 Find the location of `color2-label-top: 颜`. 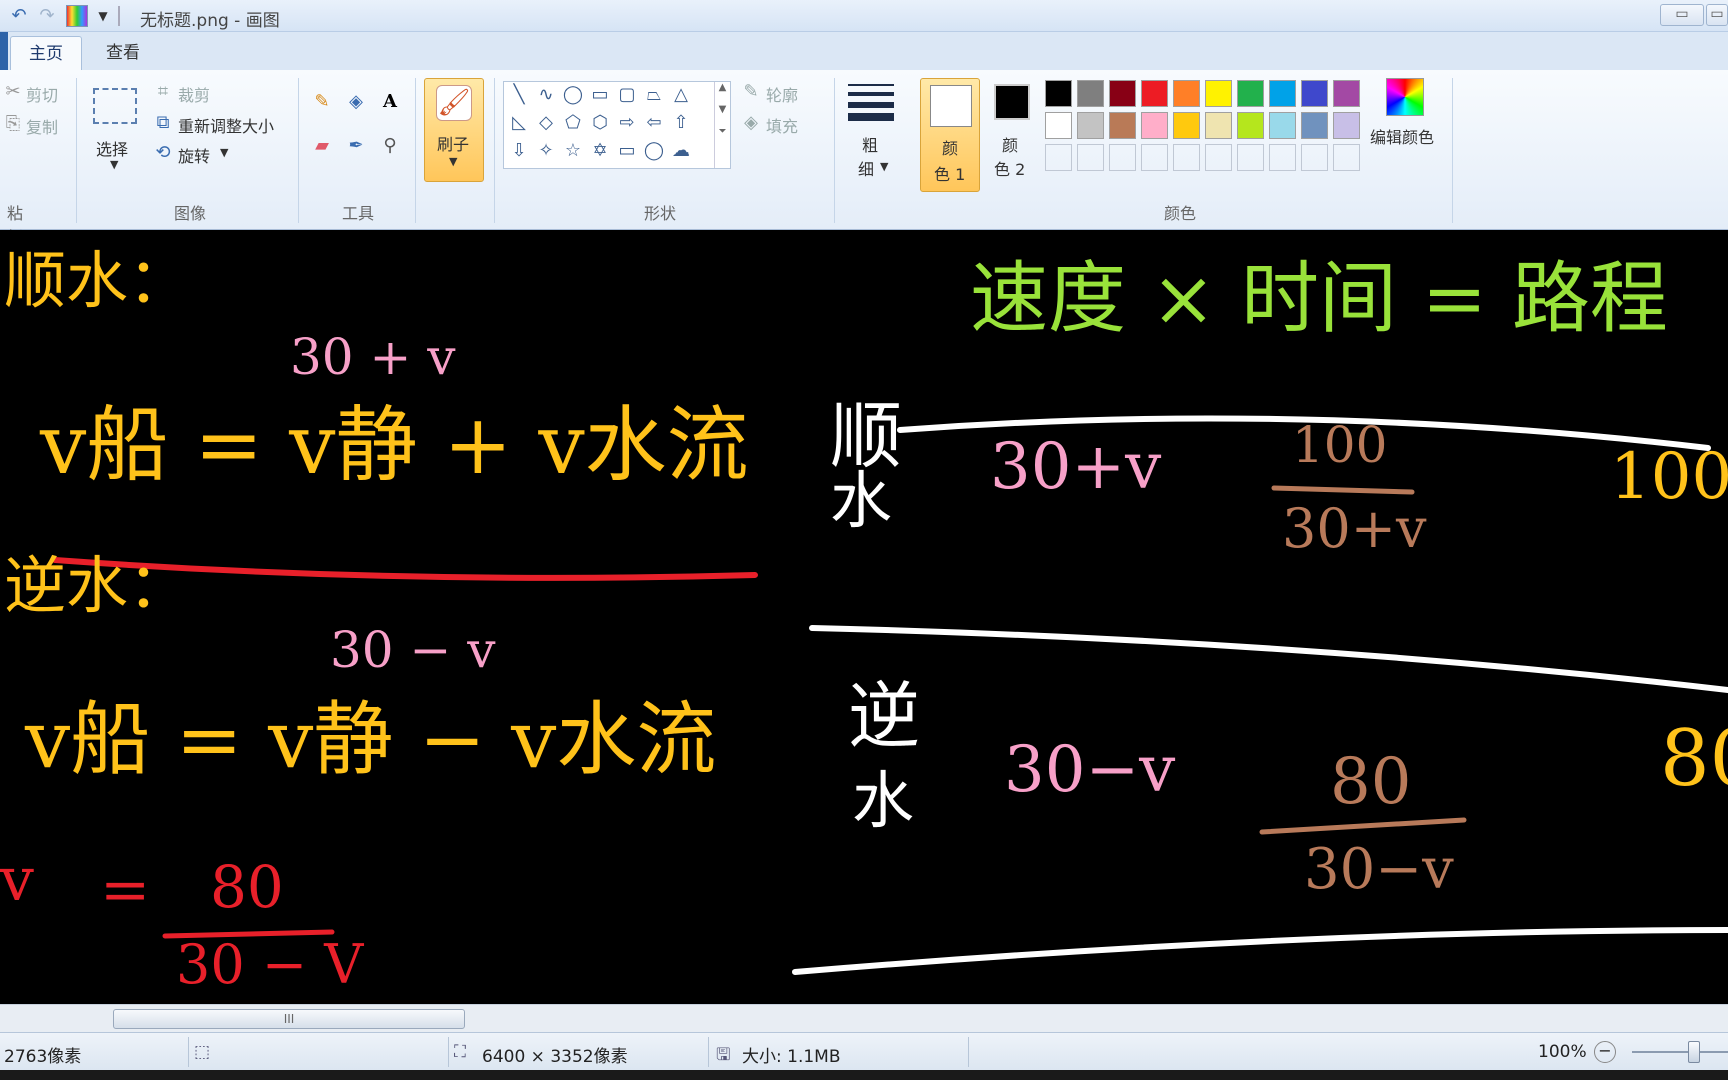

color2-label-top: 颜 is located at coordinates (1010, 144).